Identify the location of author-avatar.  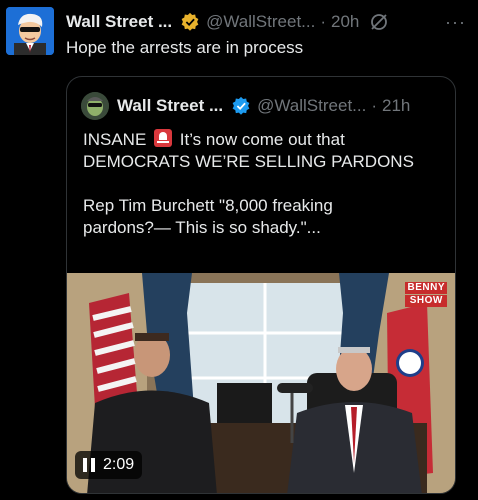
(30, 31).